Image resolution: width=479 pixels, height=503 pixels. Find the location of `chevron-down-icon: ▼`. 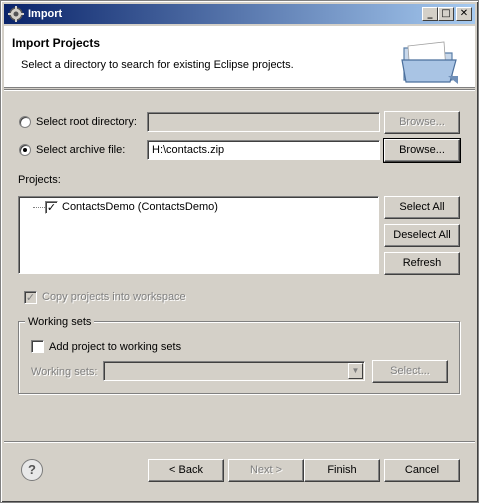

chevron-down-icon: ▼ is located at coordinates (355, 371).